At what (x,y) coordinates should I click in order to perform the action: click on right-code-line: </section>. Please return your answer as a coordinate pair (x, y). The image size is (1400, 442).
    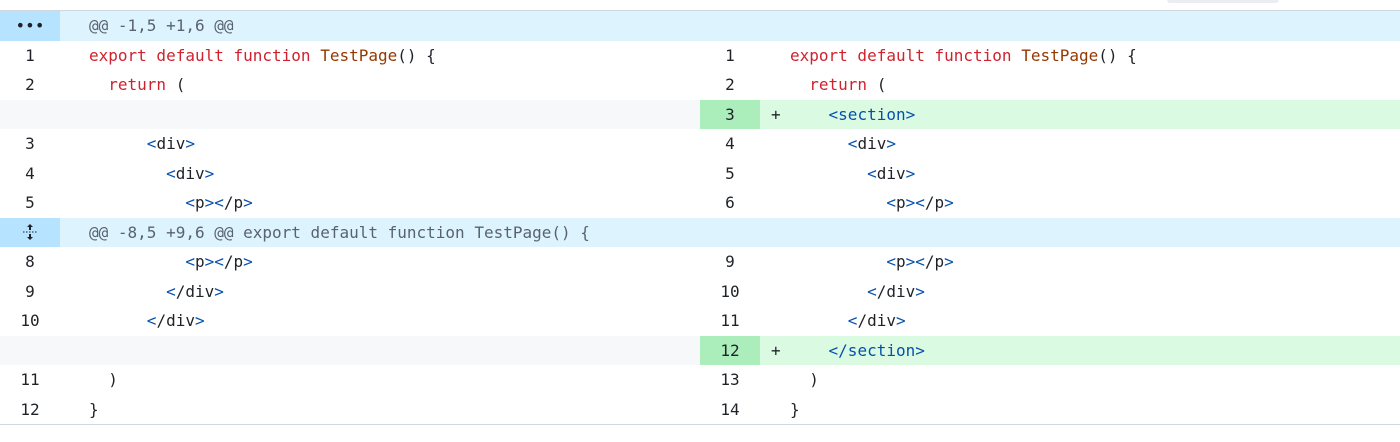
    Looking at the image, I should click on (1094, 350).